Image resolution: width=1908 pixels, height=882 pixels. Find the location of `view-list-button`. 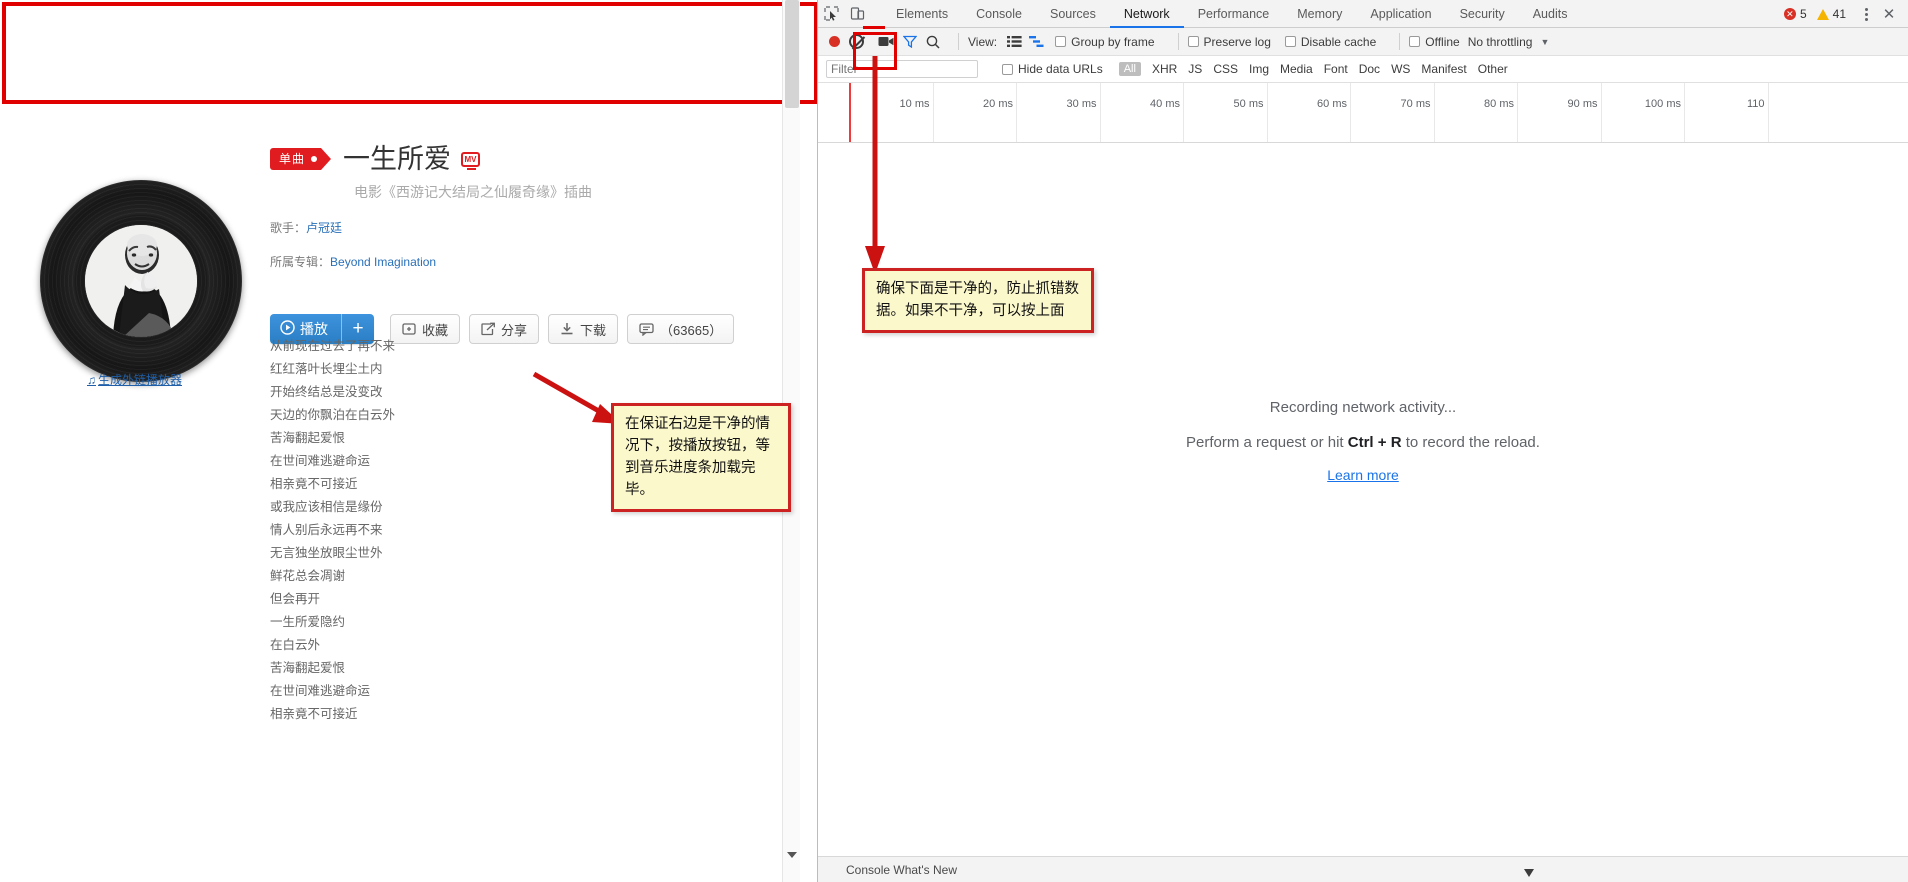

view-list-button is located at coordinates (1014, 42).